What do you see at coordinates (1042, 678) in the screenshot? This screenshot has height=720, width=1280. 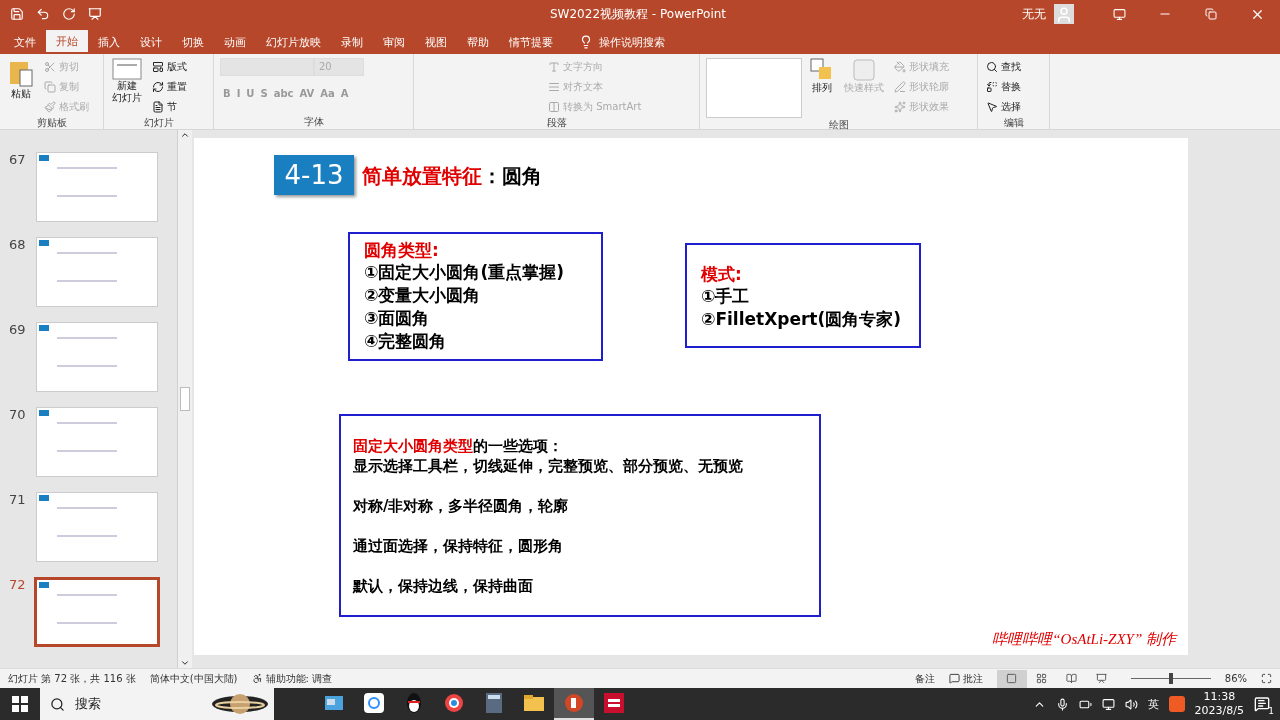 I see `sorter-view-icon` at bounding box center [1042, 678].